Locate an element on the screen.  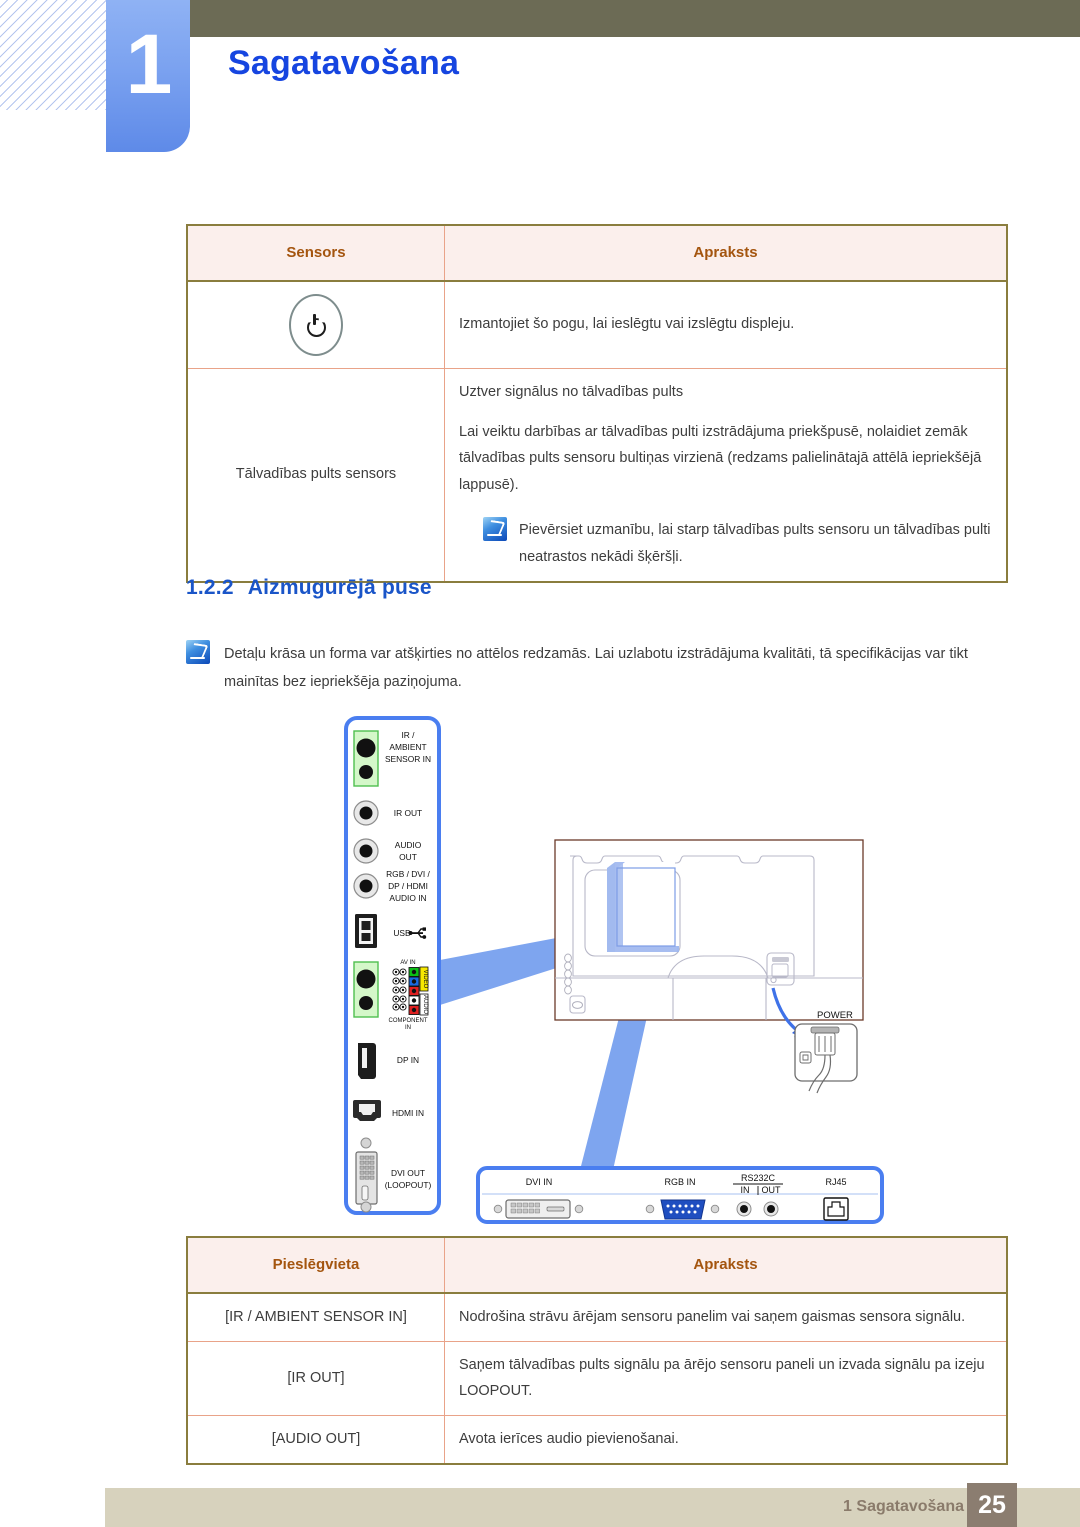
svg-text: COMPONENT is located at coordinates (408, 1021).